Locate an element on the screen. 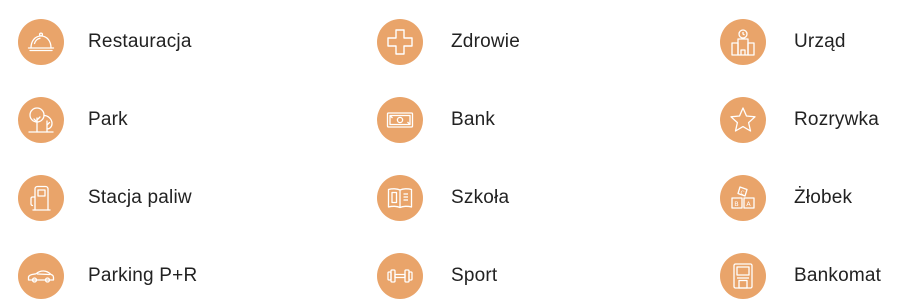  poi-label-park: Park is located at coordinates (108, 119).